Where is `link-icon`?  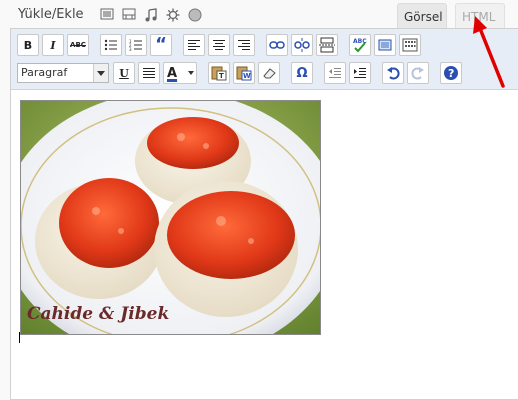
link-icon is located at coordinates (277, 45).